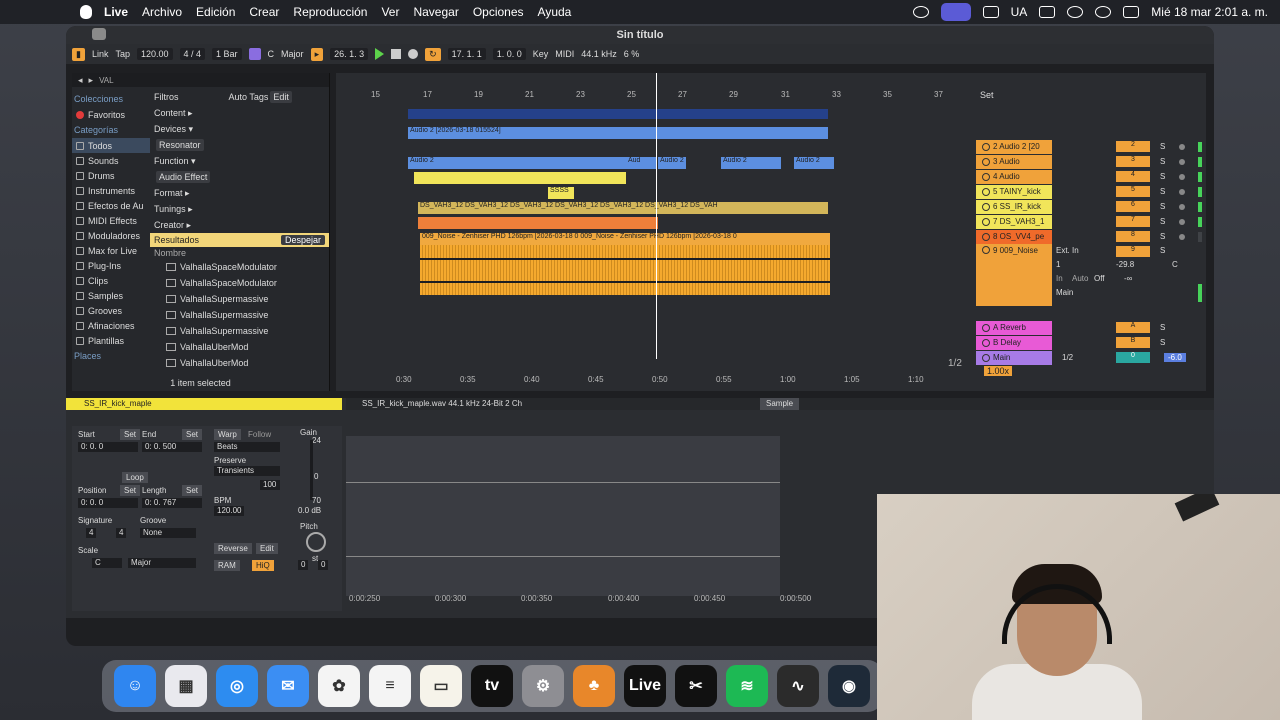 Image resolution: width=1280 pixels, height=720 pixels. I want to click on gain-fader, so click(311, 470).